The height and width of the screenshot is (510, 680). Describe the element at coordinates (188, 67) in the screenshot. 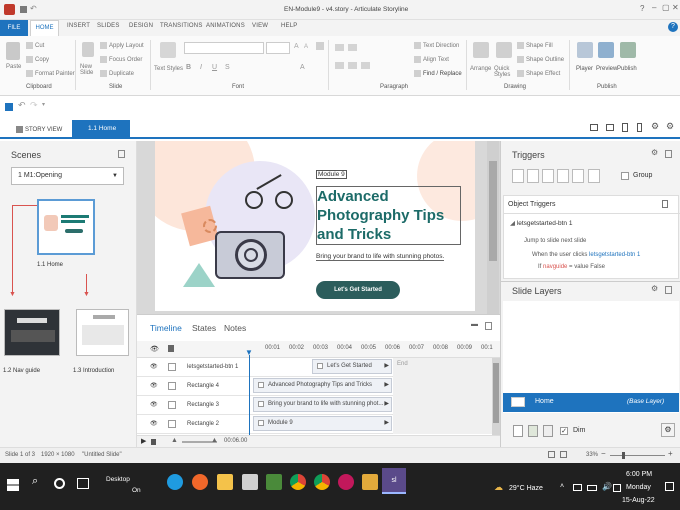

I see `bold-icon: B` at that location.